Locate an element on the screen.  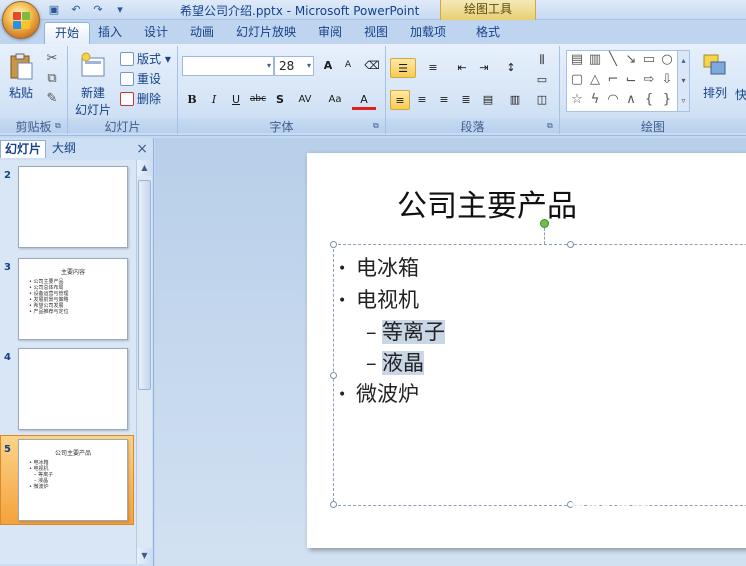
tab-design: 设计 is located at coordinates (156, 33).